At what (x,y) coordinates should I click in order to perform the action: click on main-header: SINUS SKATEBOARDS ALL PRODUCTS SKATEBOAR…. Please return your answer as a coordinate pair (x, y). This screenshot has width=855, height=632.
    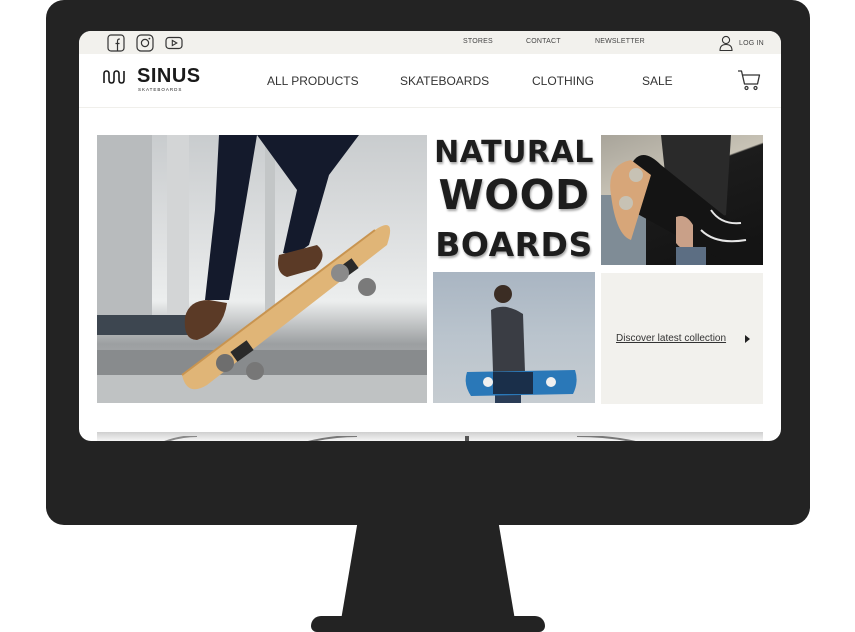
    Looking at the image, I should click on (430, 81).